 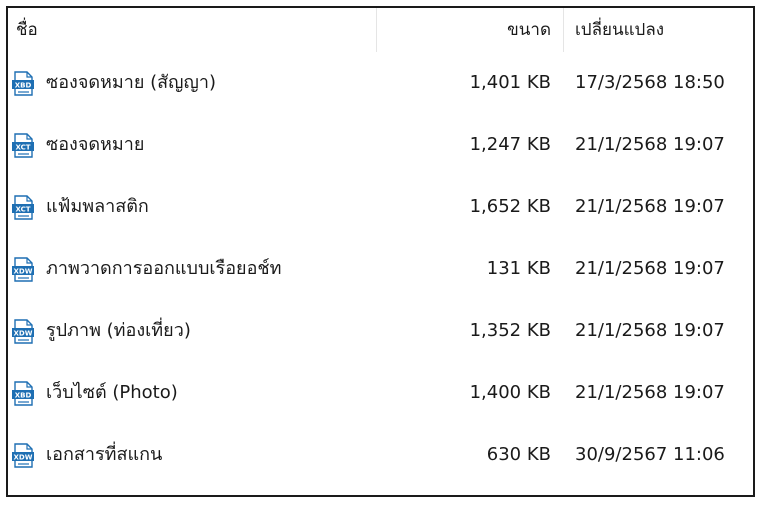 I want to click on file-name: รูปภาพ (ท่องเที่ยว), so click(x=118, y=330).